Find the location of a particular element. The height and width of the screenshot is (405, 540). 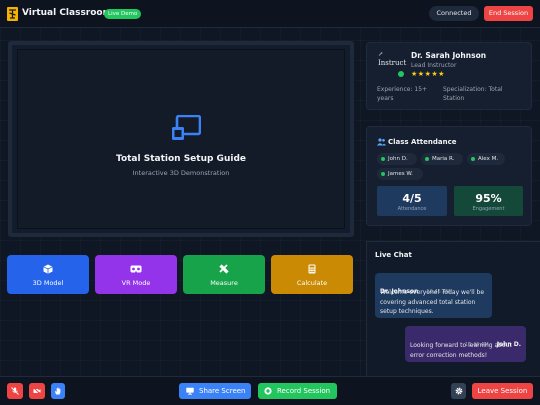

share-screen-label: Share Screen is located at coordinates (222, 391).